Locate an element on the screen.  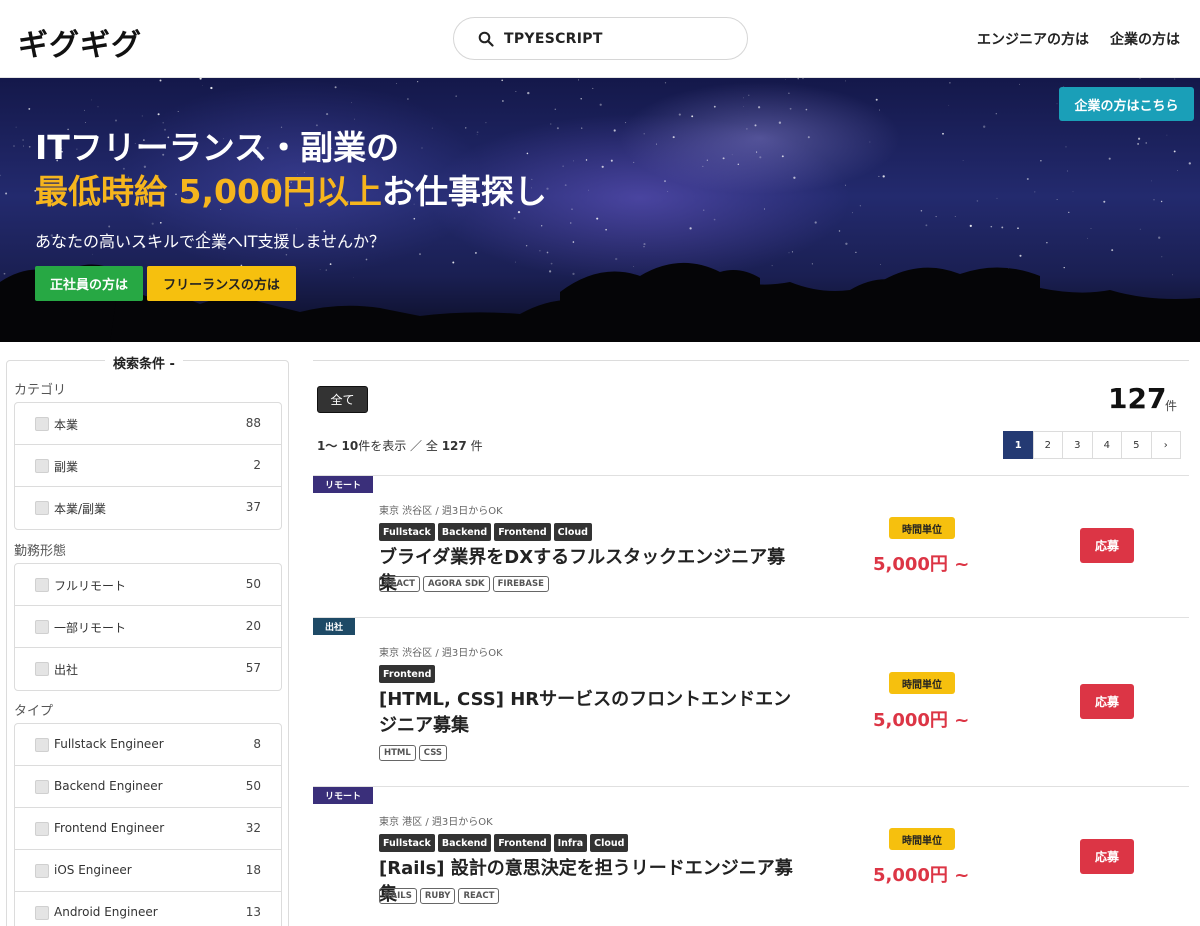
job-location: 東京 港区 / 週3日からOK is located at coordinates (436, 822).